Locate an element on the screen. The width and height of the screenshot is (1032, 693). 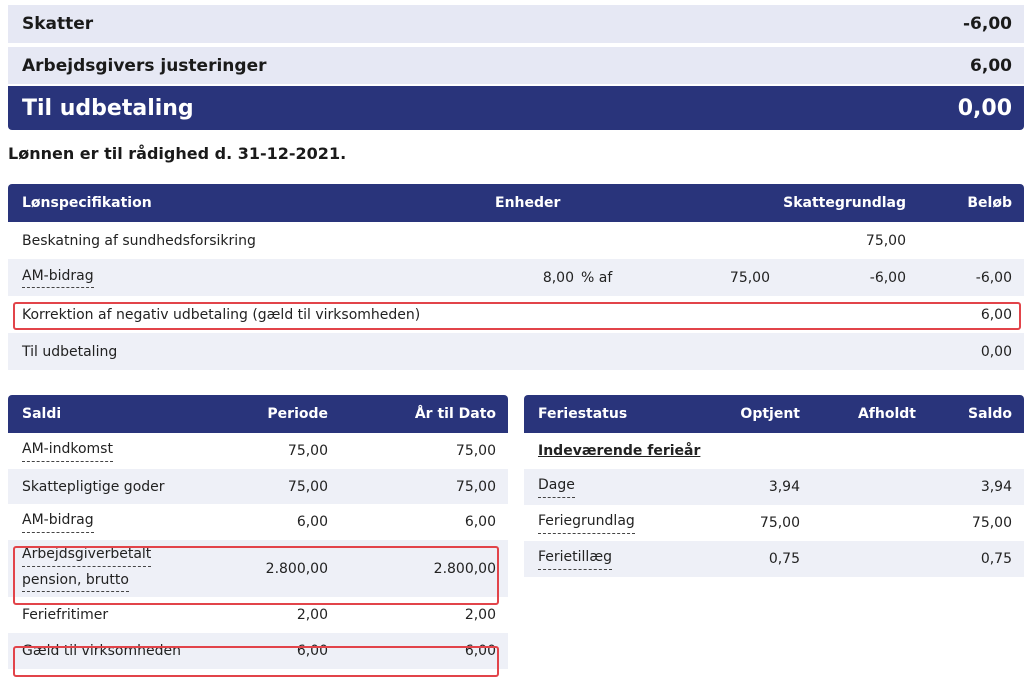
am-bidrag-link: AM-bidrag is located at coordinates (58, 277).